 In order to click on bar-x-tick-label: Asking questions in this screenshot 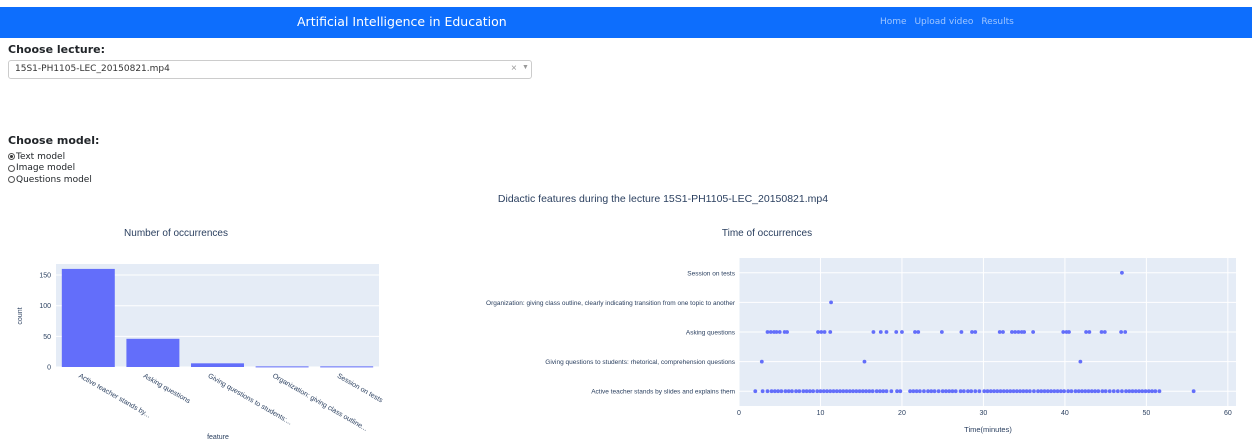, I will do `click(167, 389)`.